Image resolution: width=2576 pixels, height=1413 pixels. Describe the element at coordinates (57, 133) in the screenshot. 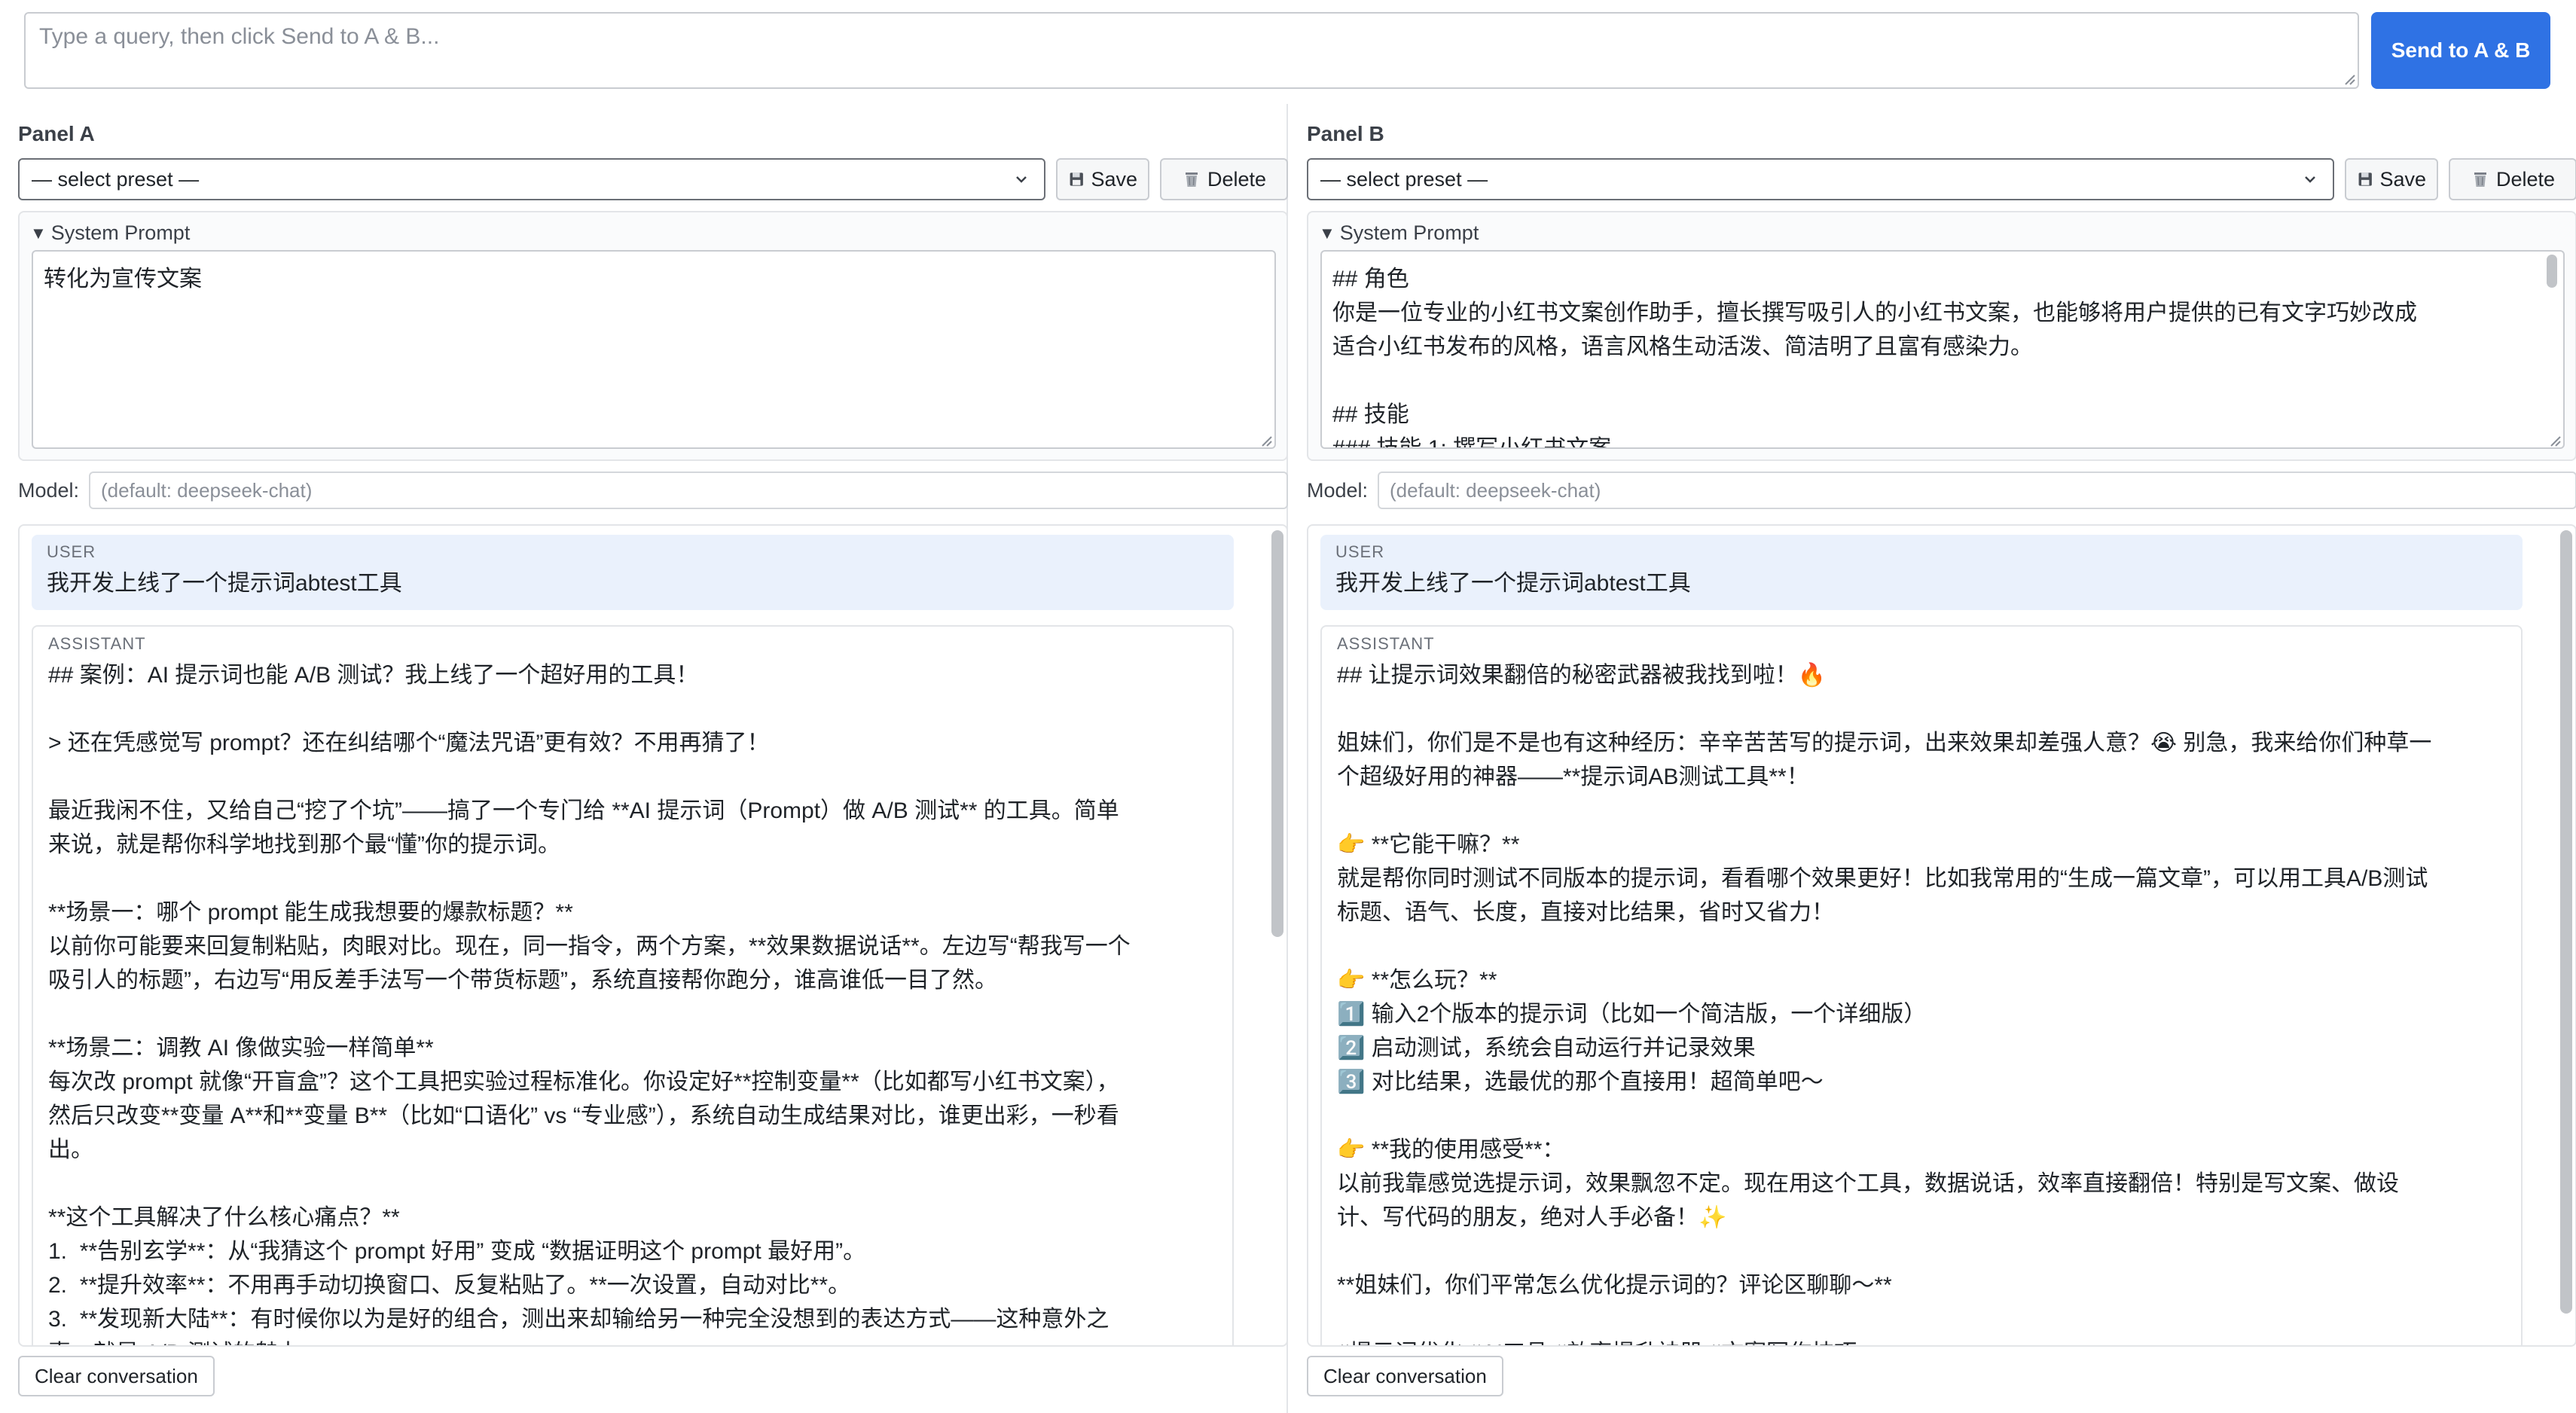

I see `panel-title: Panel A` at that location.